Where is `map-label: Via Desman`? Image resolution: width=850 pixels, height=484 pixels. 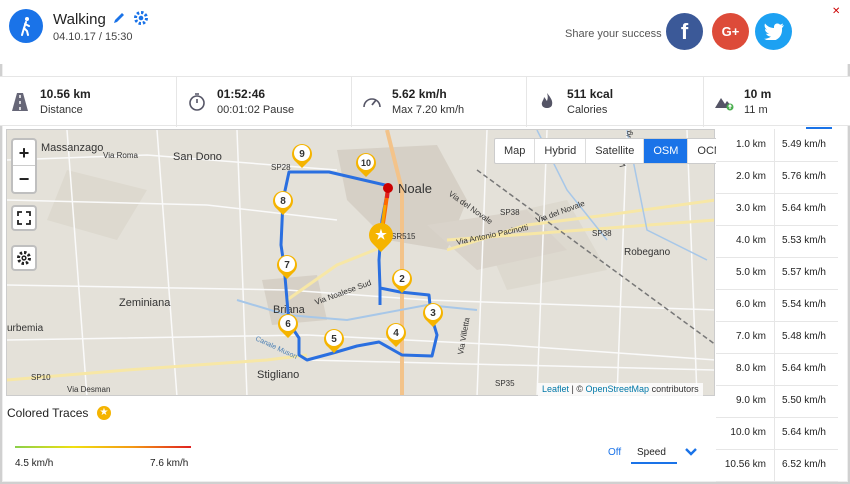 map-label: Via Desman is located at coordinates (88, 389).